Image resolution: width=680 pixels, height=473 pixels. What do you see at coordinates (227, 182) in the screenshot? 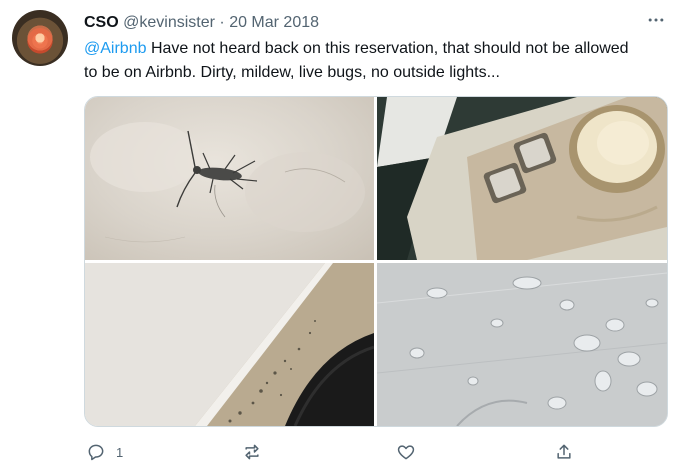
I see `bug-illustration` at bounding box center [227, 182].